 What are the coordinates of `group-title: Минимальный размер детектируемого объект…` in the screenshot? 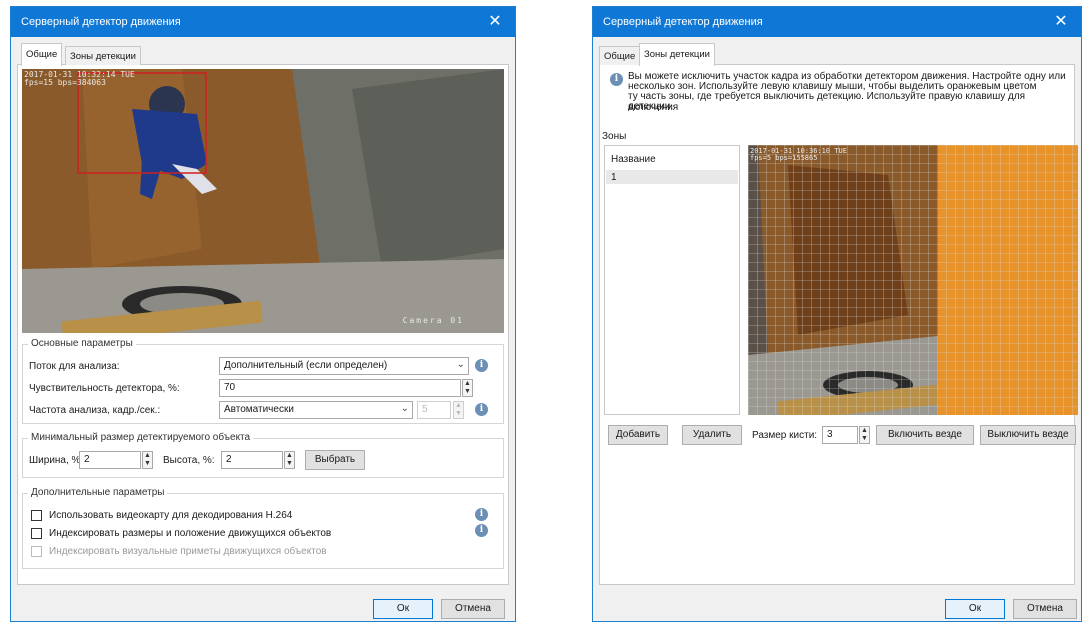 It's located at (141, 437).